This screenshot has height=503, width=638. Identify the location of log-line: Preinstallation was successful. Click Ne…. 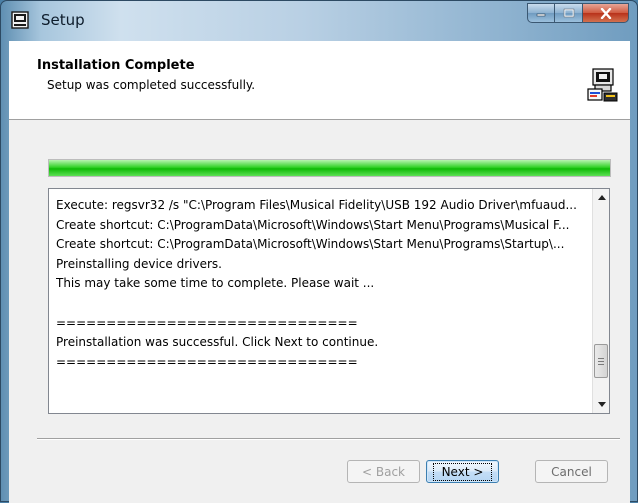
(217, 342).